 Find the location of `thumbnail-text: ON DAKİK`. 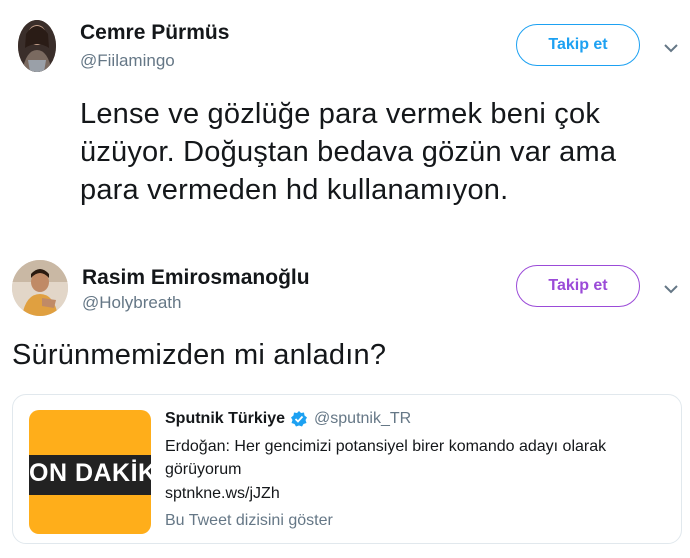

thumbnail-text: ON DAKİK is located at coordinates (90, 473).